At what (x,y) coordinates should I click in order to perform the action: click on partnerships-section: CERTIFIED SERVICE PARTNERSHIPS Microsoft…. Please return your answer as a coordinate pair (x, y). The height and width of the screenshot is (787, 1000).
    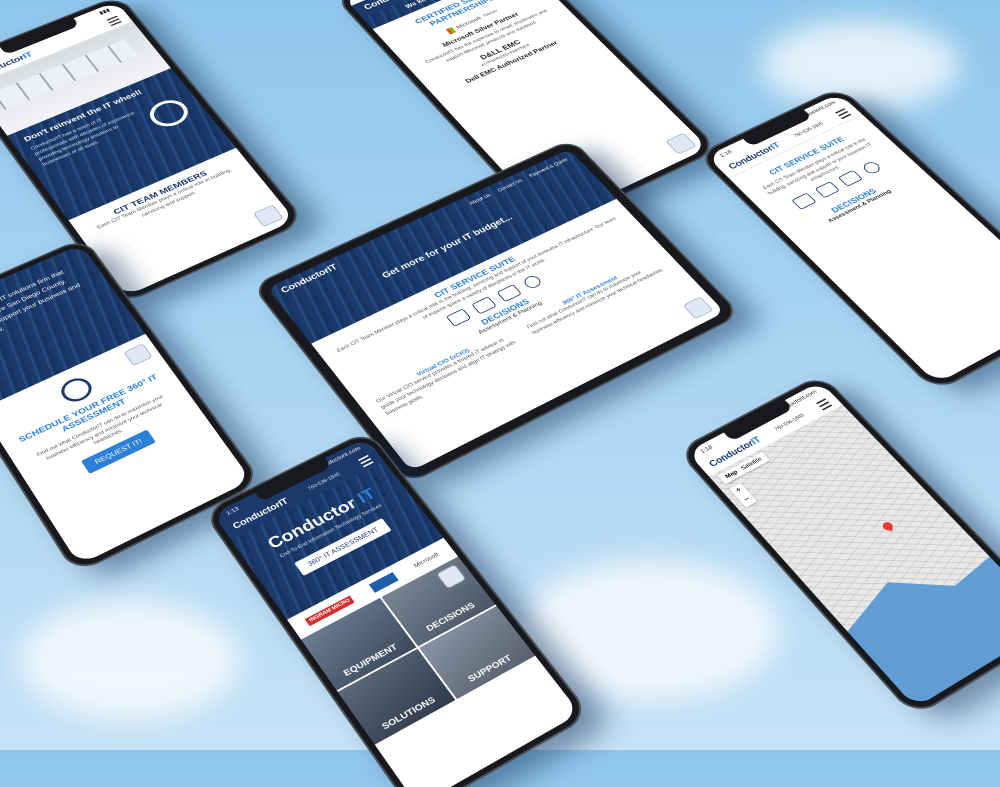
    Looking at the image, I should click on (486, 53).